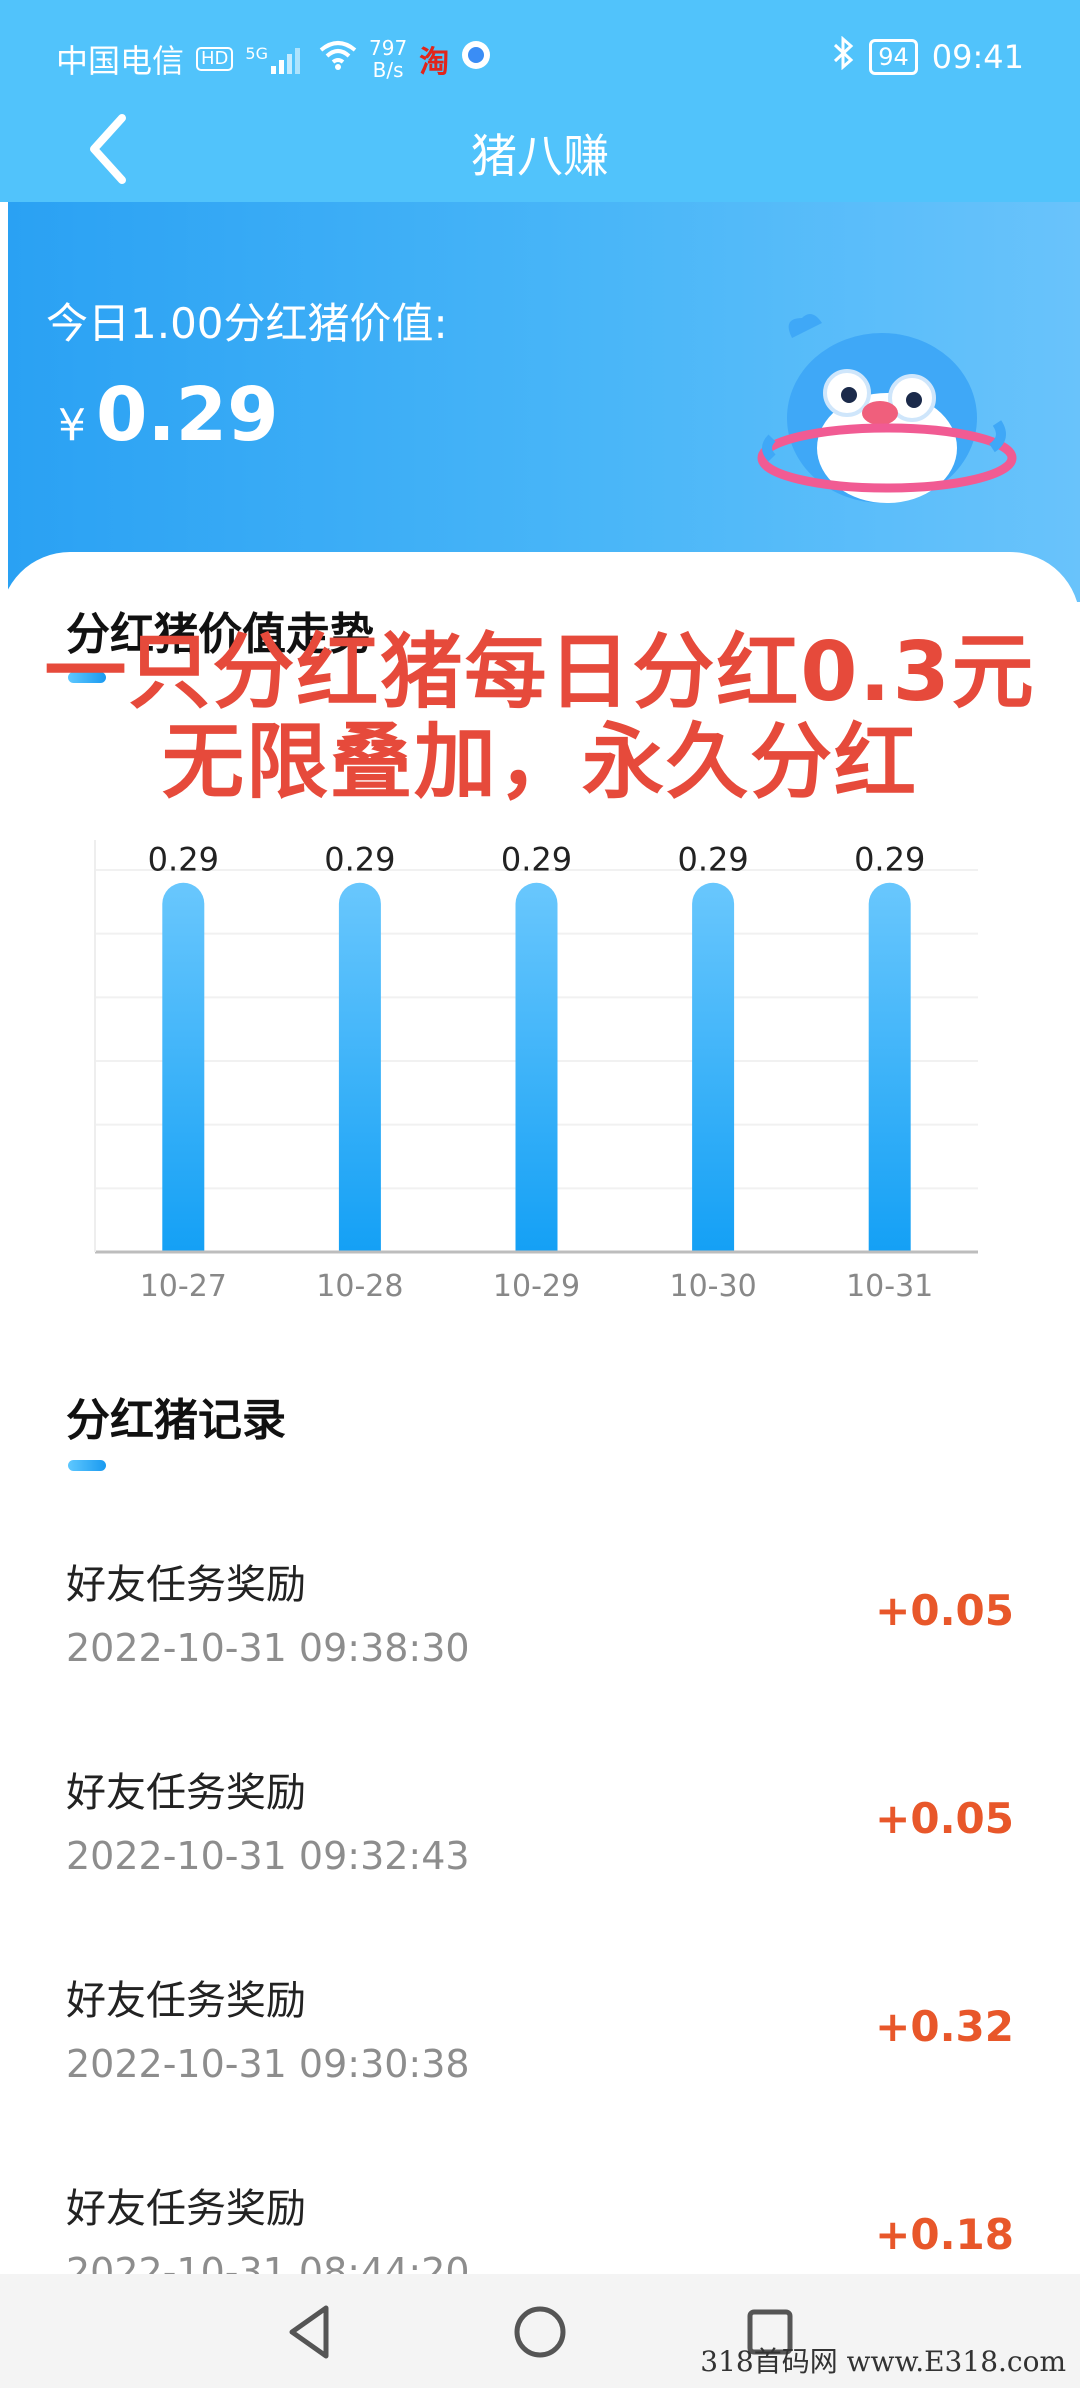  Describe the element at coordinates (338, 59) in the screenshot. I see `wifi-icon` at that location.